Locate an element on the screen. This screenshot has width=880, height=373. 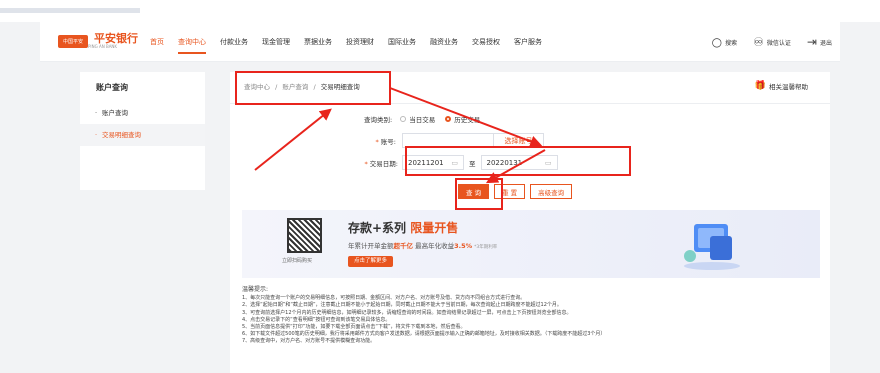
sidebar-title: 账户查询 is located at coordinates (112, 87).